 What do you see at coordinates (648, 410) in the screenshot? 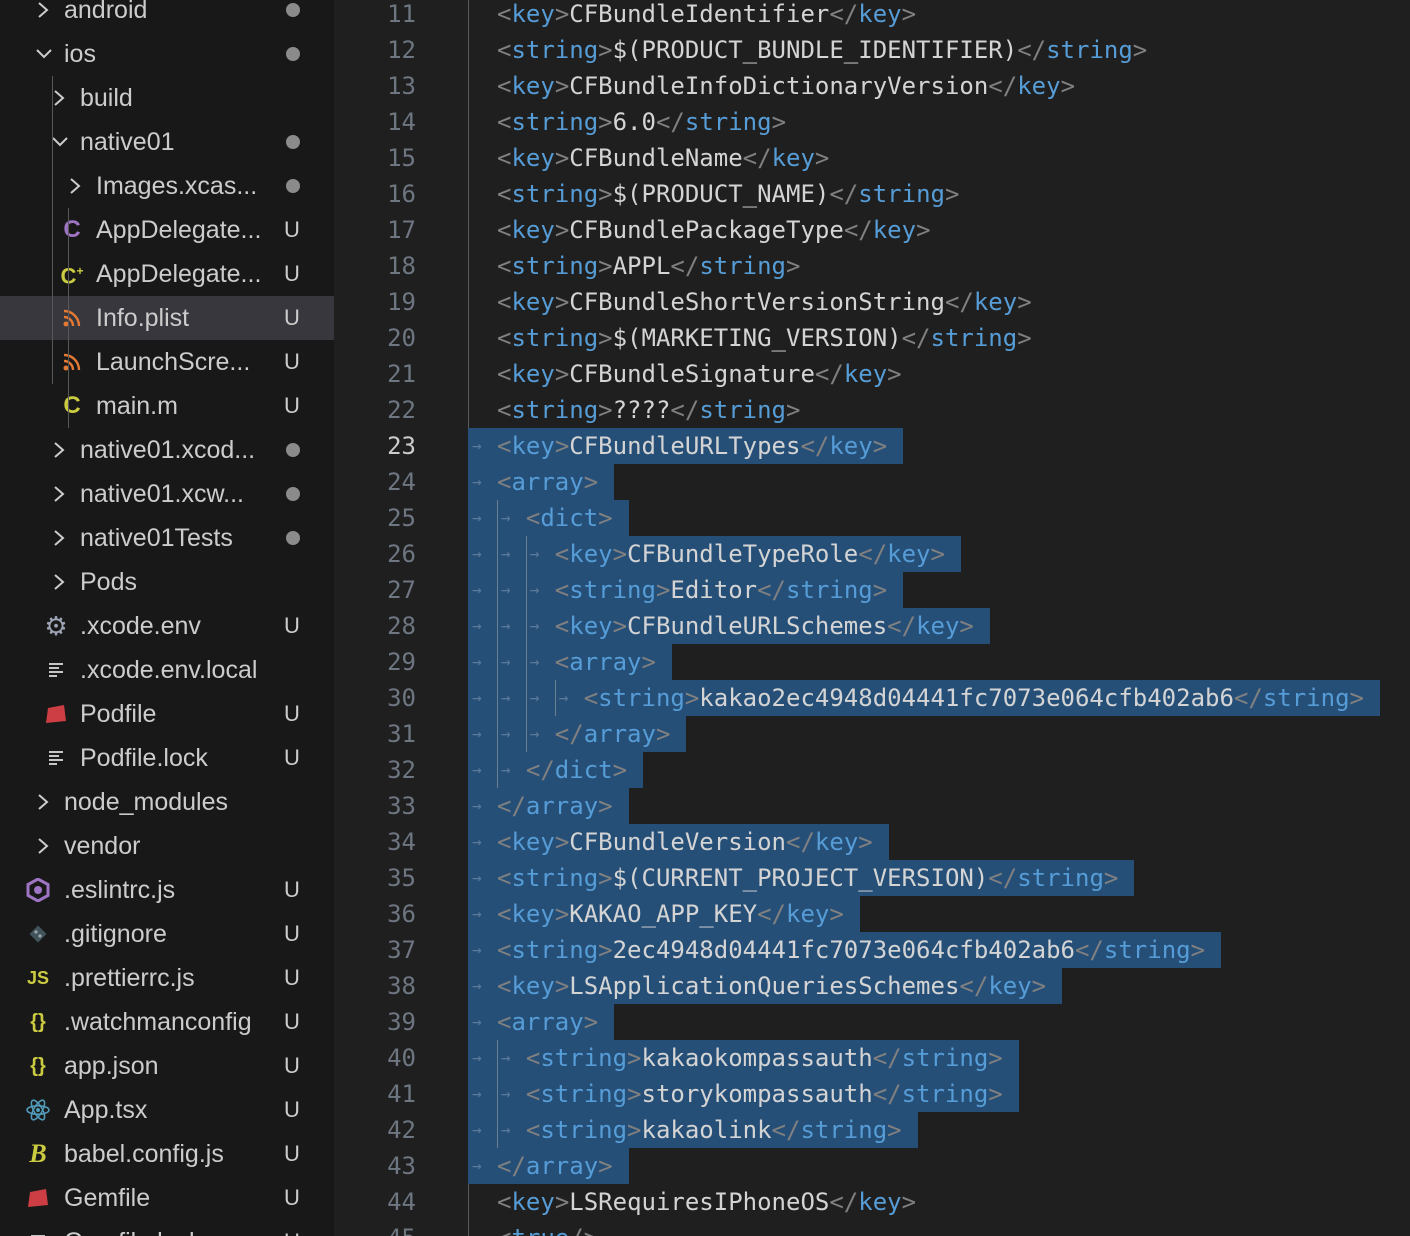
I see `code-text: <string>????</string>` at bounding box center [648, 410].